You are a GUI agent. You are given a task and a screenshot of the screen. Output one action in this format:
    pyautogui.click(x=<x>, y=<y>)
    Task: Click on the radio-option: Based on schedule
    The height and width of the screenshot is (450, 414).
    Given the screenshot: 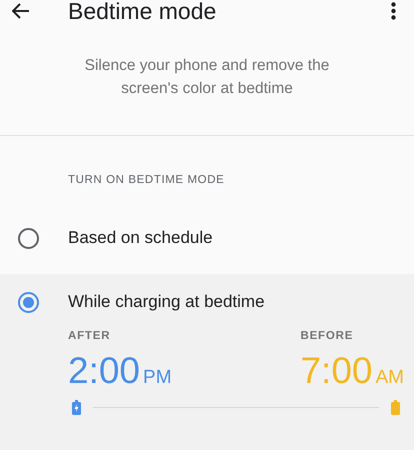 What is the action you would take?
    pyautogui.click(x=207, y=238)
    